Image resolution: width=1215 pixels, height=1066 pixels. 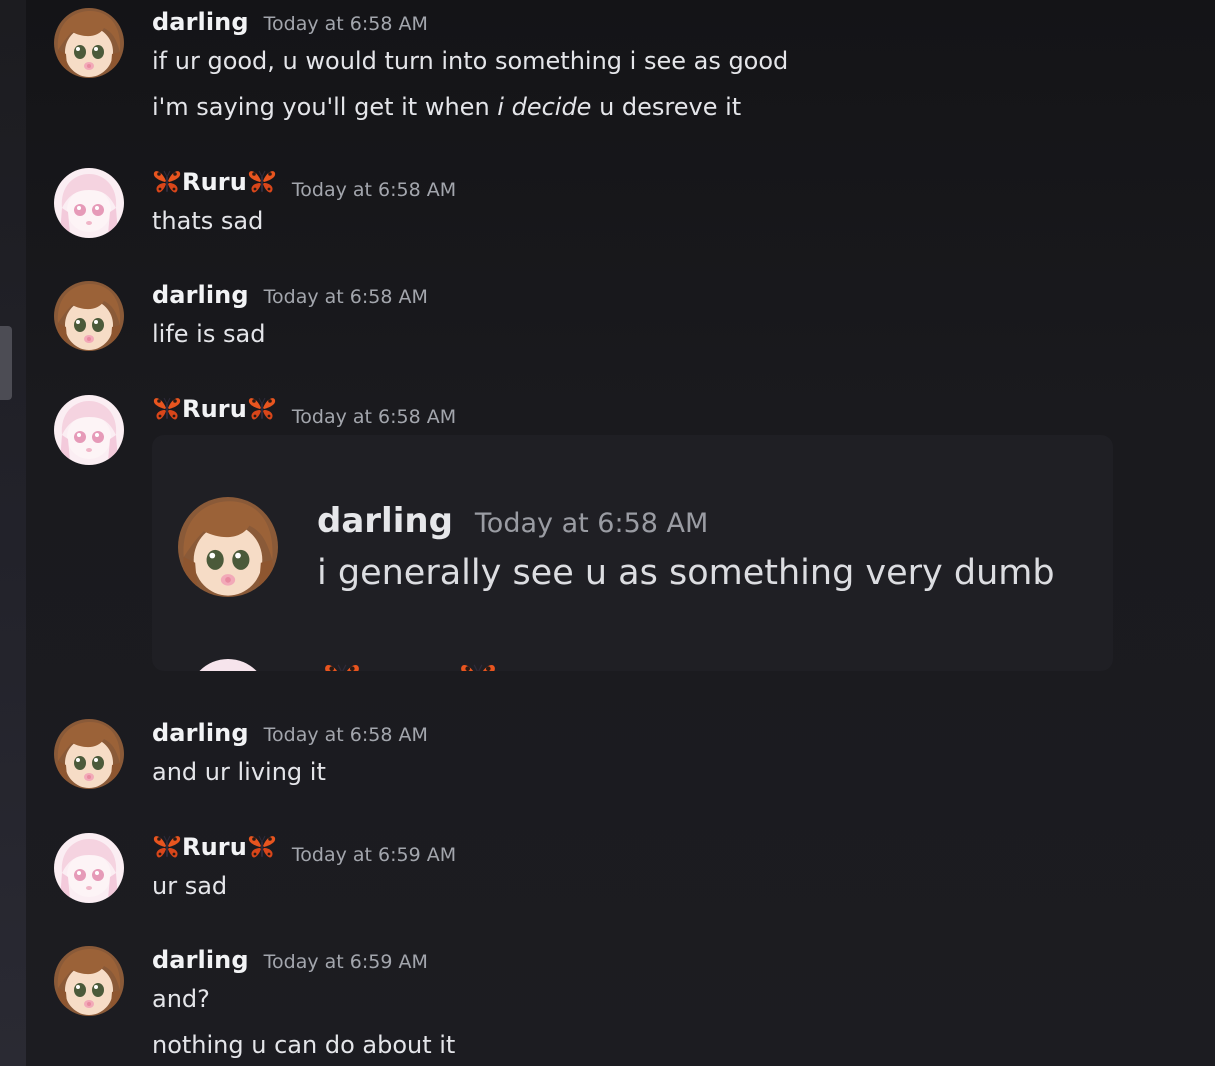 What do you see at coordinates (6, 363) in the screenshot?
I see `scrollbar-thumb` at bounding box center [6, 363].